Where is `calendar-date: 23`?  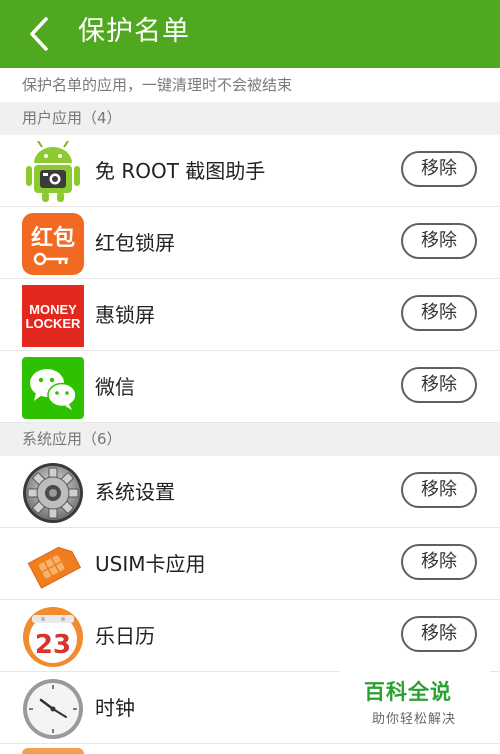 calendar-date: 23 is located at coordinates (53, 645).